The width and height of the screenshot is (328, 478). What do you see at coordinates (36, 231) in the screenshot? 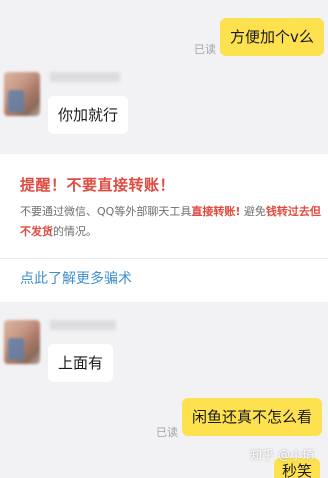
I see `warning-highlight: 不发货` at bounding box center [36, 231].